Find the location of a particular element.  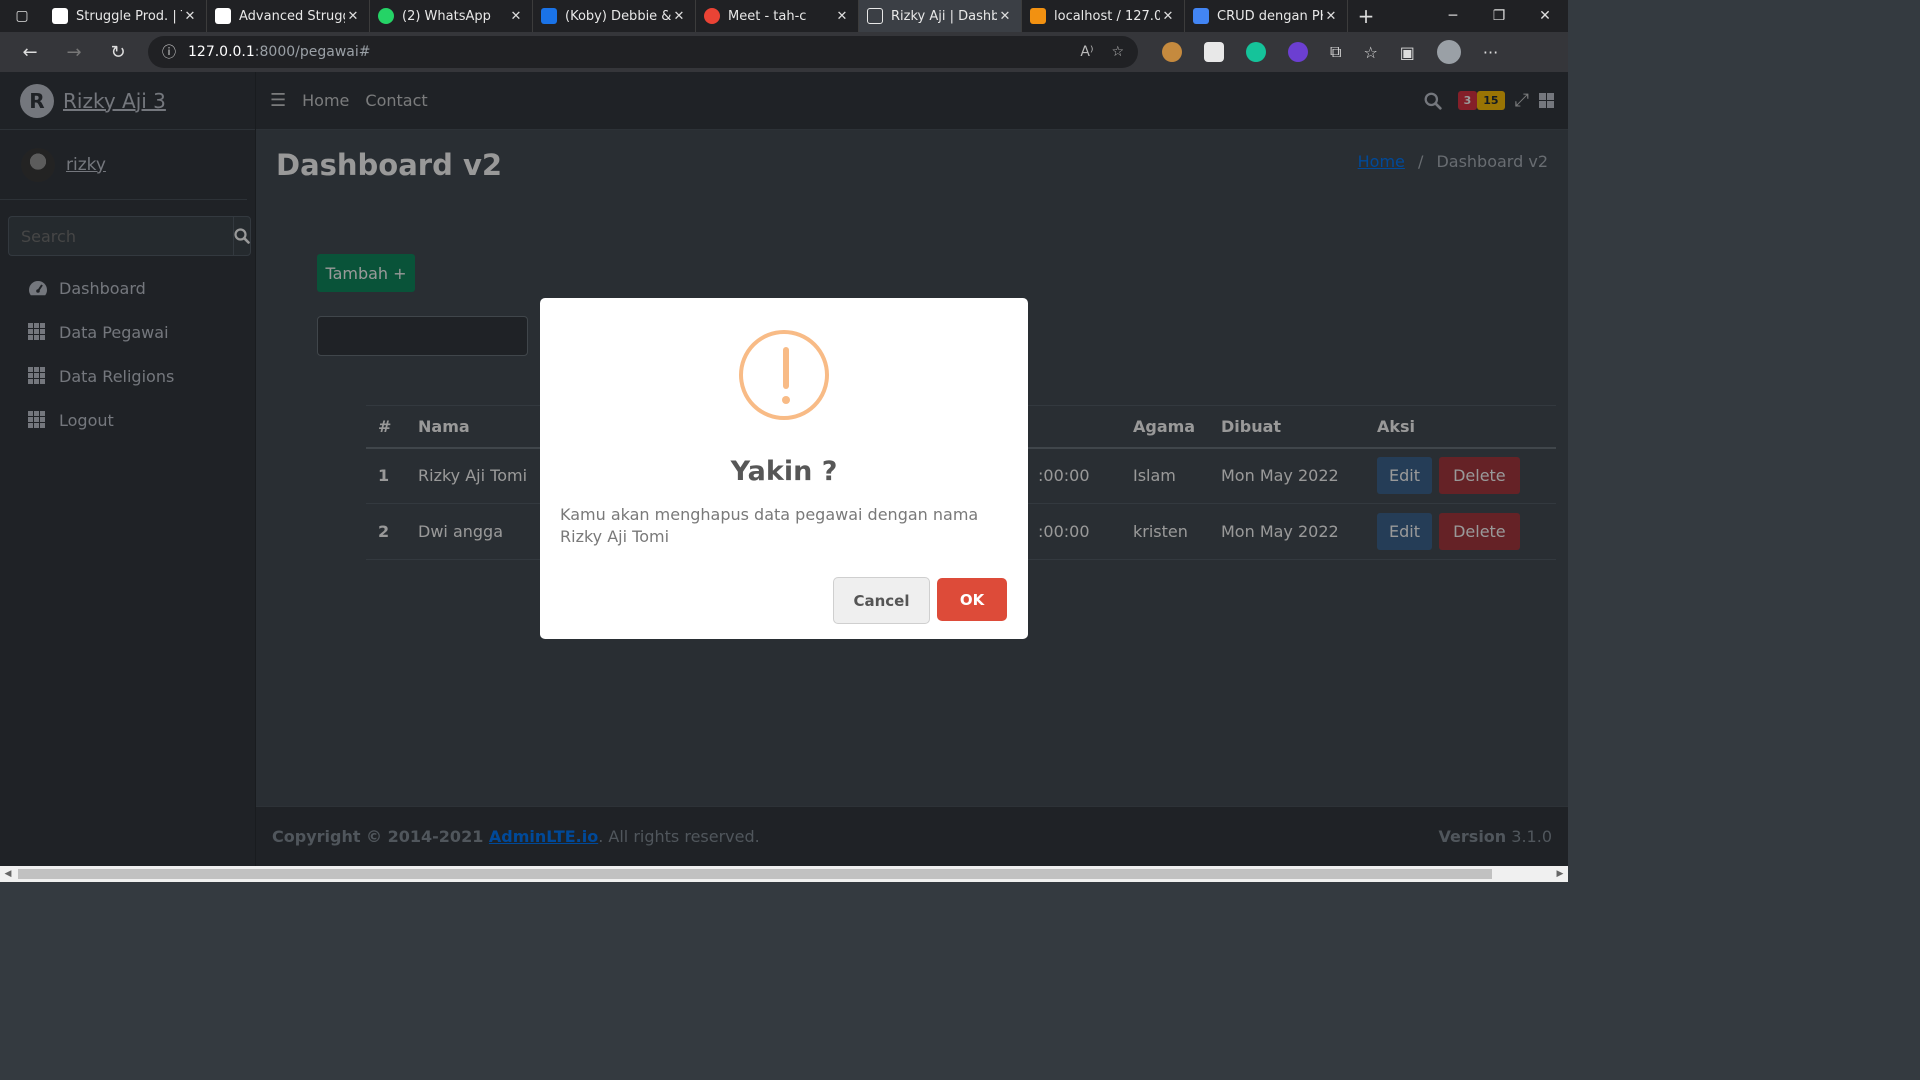

tab-title: Struggle Prod. | Tr is located at coordinates (129, 16).